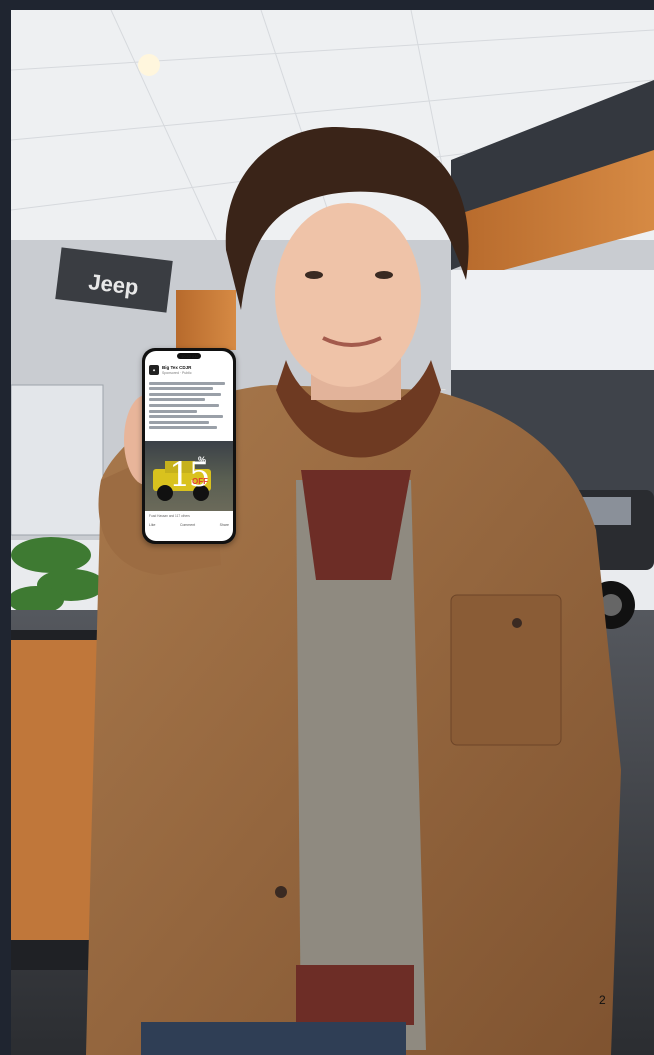 This screenshot has height=1055, width=654. I want to click on comment-button: Comment, so click(187, 525).